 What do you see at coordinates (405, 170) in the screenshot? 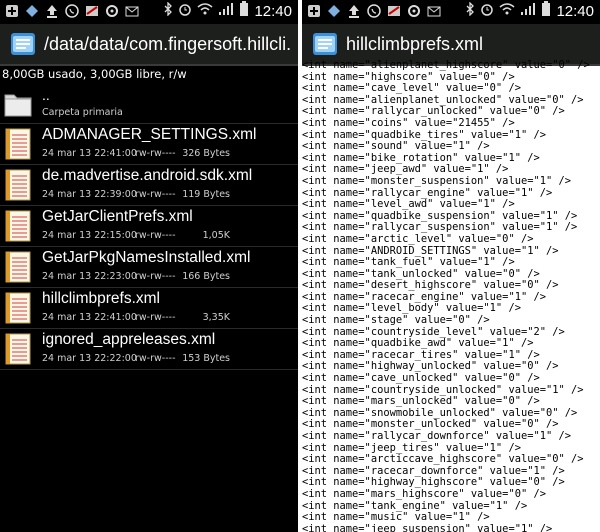
I see `xml-line: <int name="jeep_awd" value="1" />` at bounding box center [405, 170].